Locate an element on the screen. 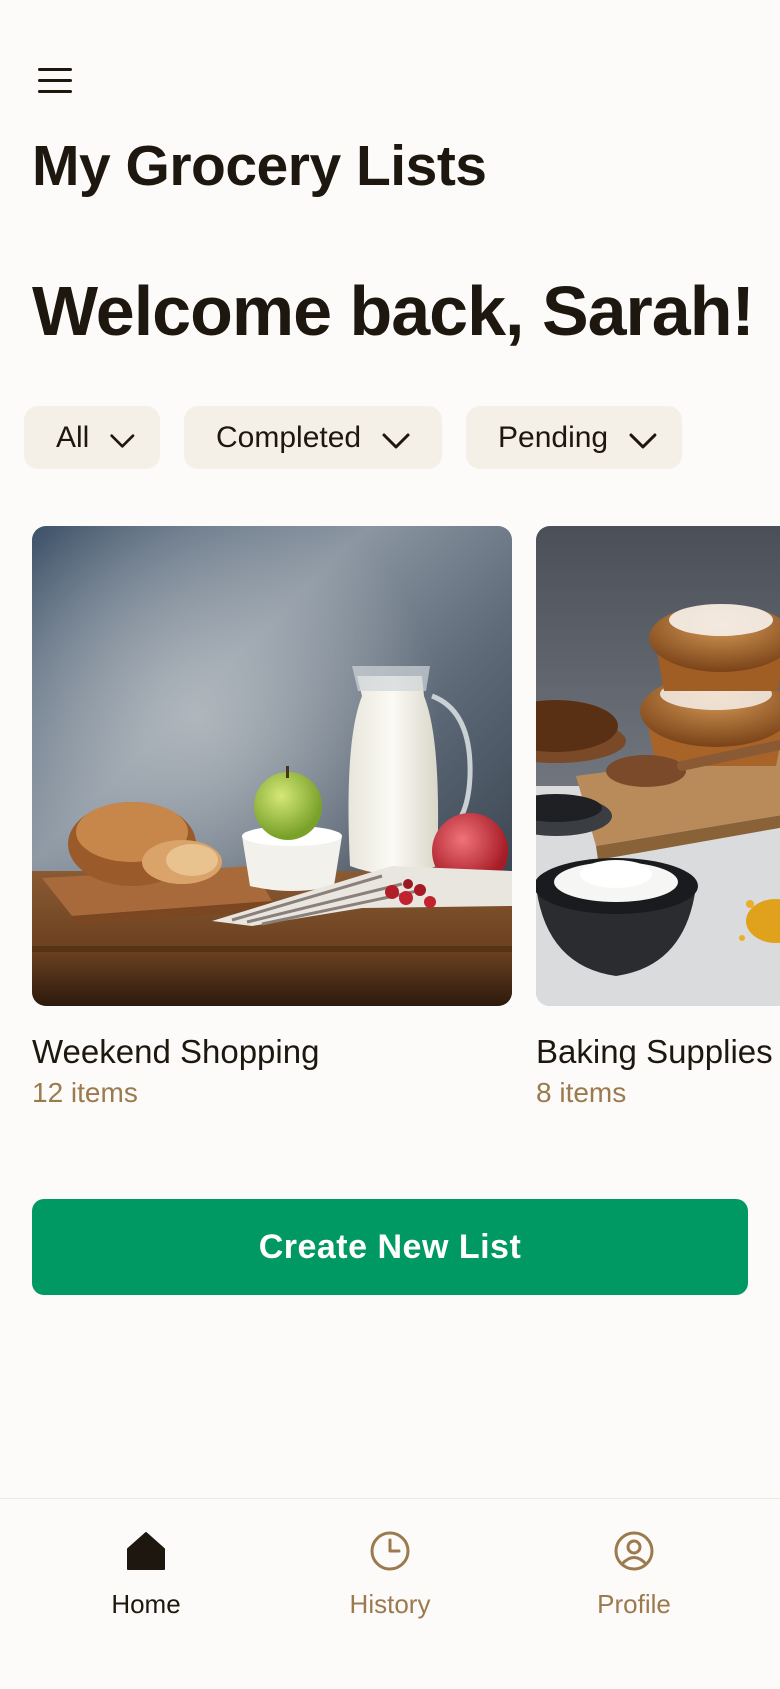  filter-pending-dropdown: Pending is located at coordinates (574, 437).